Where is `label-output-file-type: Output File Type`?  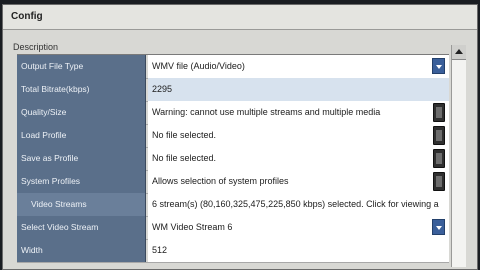 label-output-file-type: Output File Type is located at coordinates (81, 66).